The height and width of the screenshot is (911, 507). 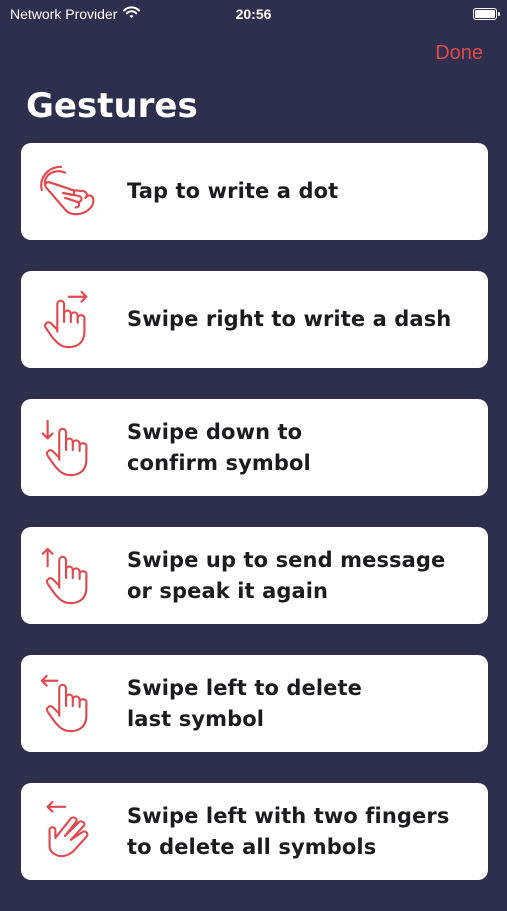 I want to click on gesture-card-tap: Tap to write a dot, so click(x=254, y=191).